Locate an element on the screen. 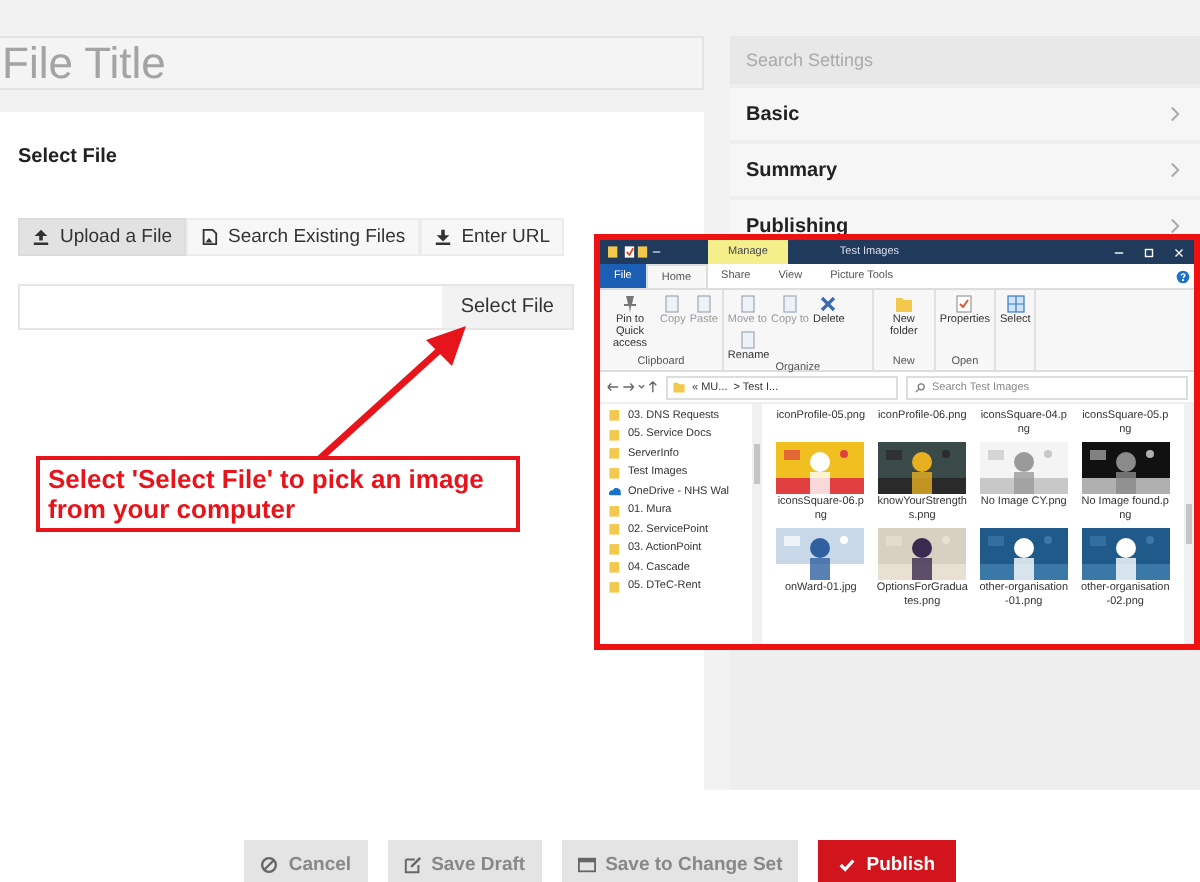 Image resolution: width=1200 pixels, height=882 pixels. cloud-icon is located at coordinates (615, 491).